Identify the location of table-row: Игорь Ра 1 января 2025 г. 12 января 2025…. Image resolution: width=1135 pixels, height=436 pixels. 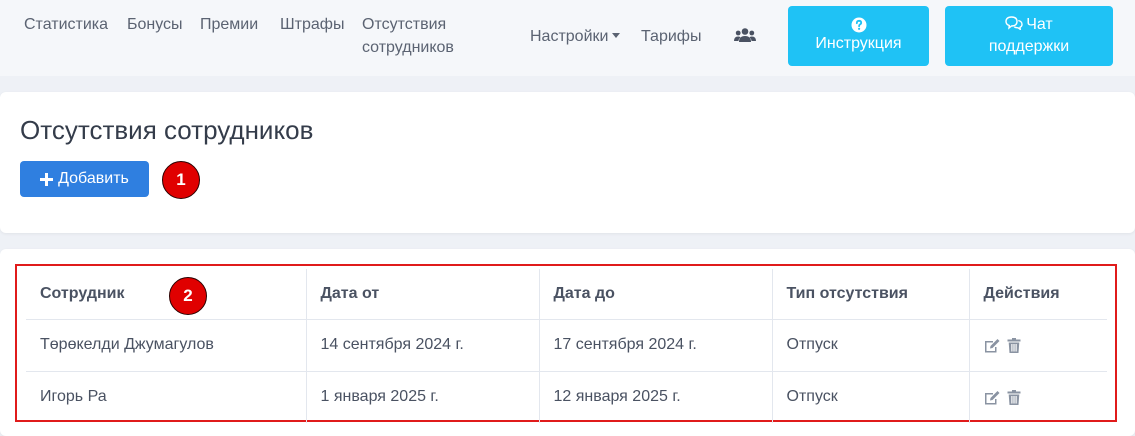
(566, 397).